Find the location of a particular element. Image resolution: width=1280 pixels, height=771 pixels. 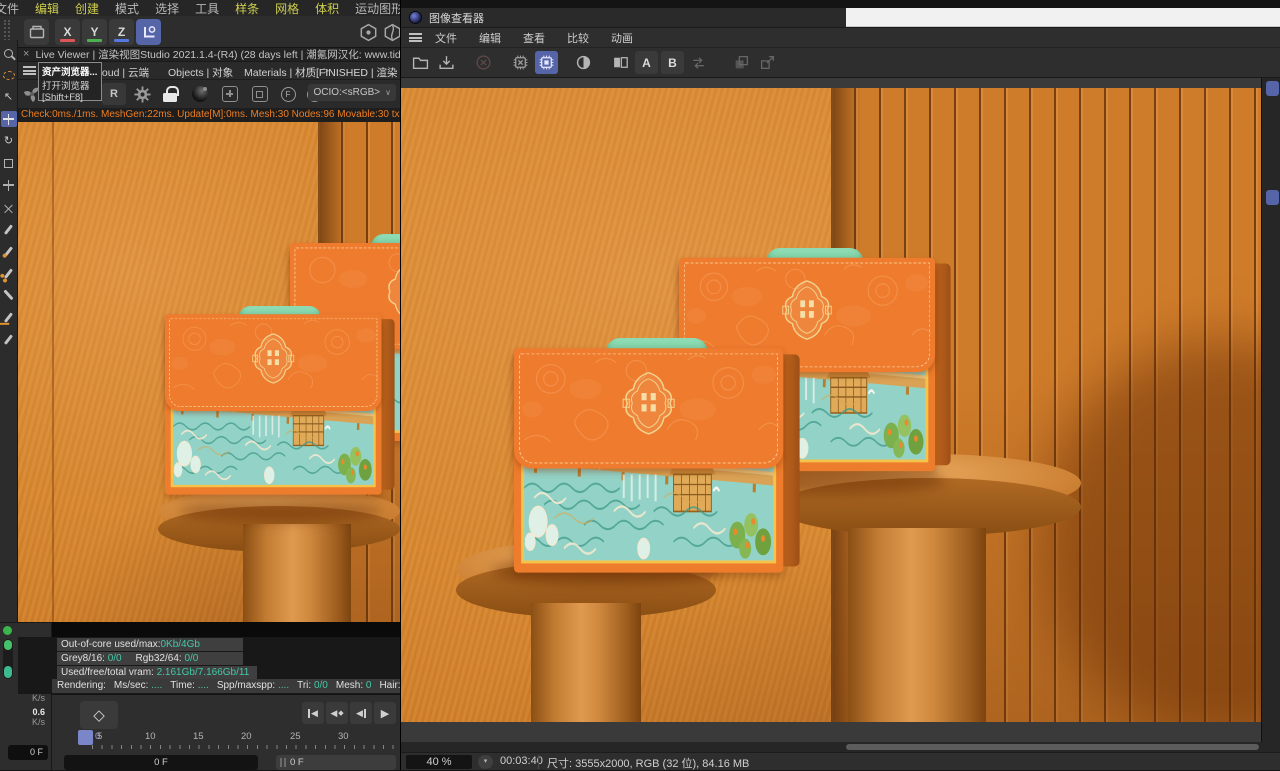

hexagon-sphere-button is located at coordinates (368, 32).